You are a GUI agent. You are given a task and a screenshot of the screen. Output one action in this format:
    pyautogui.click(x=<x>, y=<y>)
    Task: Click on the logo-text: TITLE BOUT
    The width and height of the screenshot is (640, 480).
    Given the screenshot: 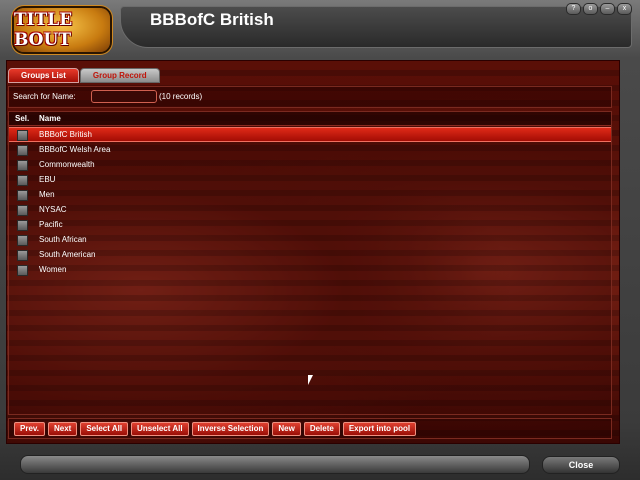 What is the action you would take?
    pyautogui.click(x=43, y=30)
    